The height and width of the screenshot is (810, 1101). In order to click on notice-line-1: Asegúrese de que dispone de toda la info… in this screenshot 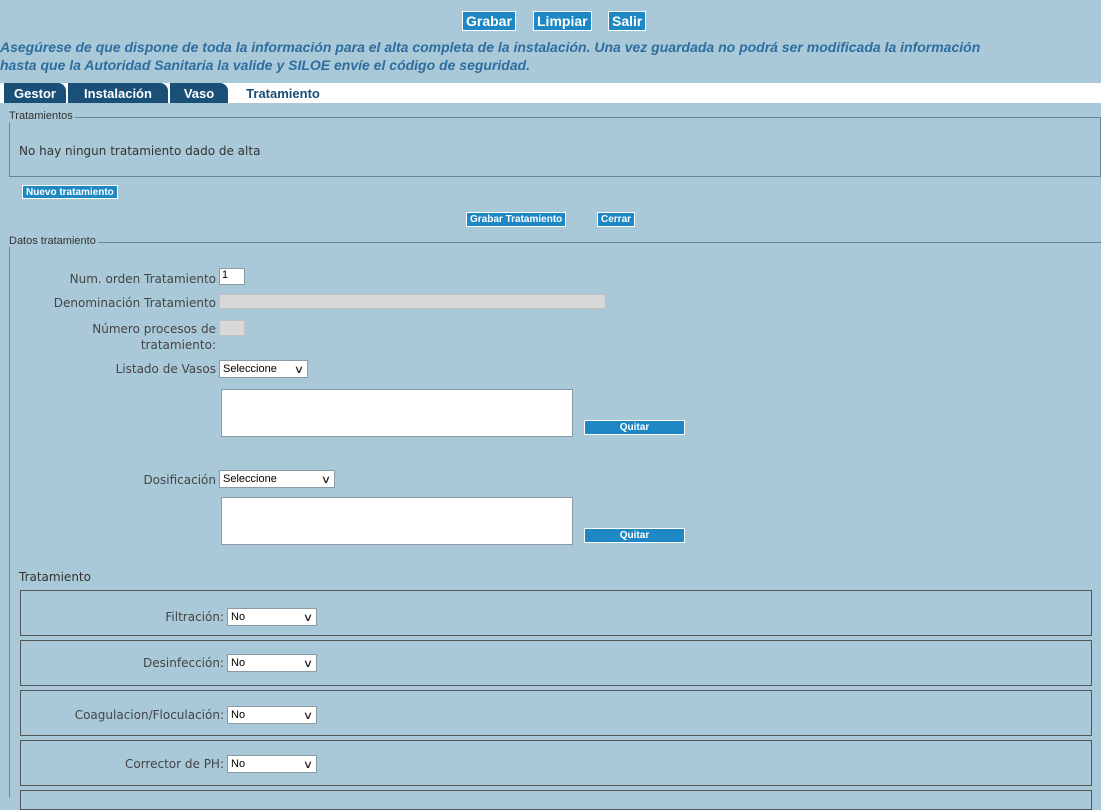, I will do `click(490, 47)`.